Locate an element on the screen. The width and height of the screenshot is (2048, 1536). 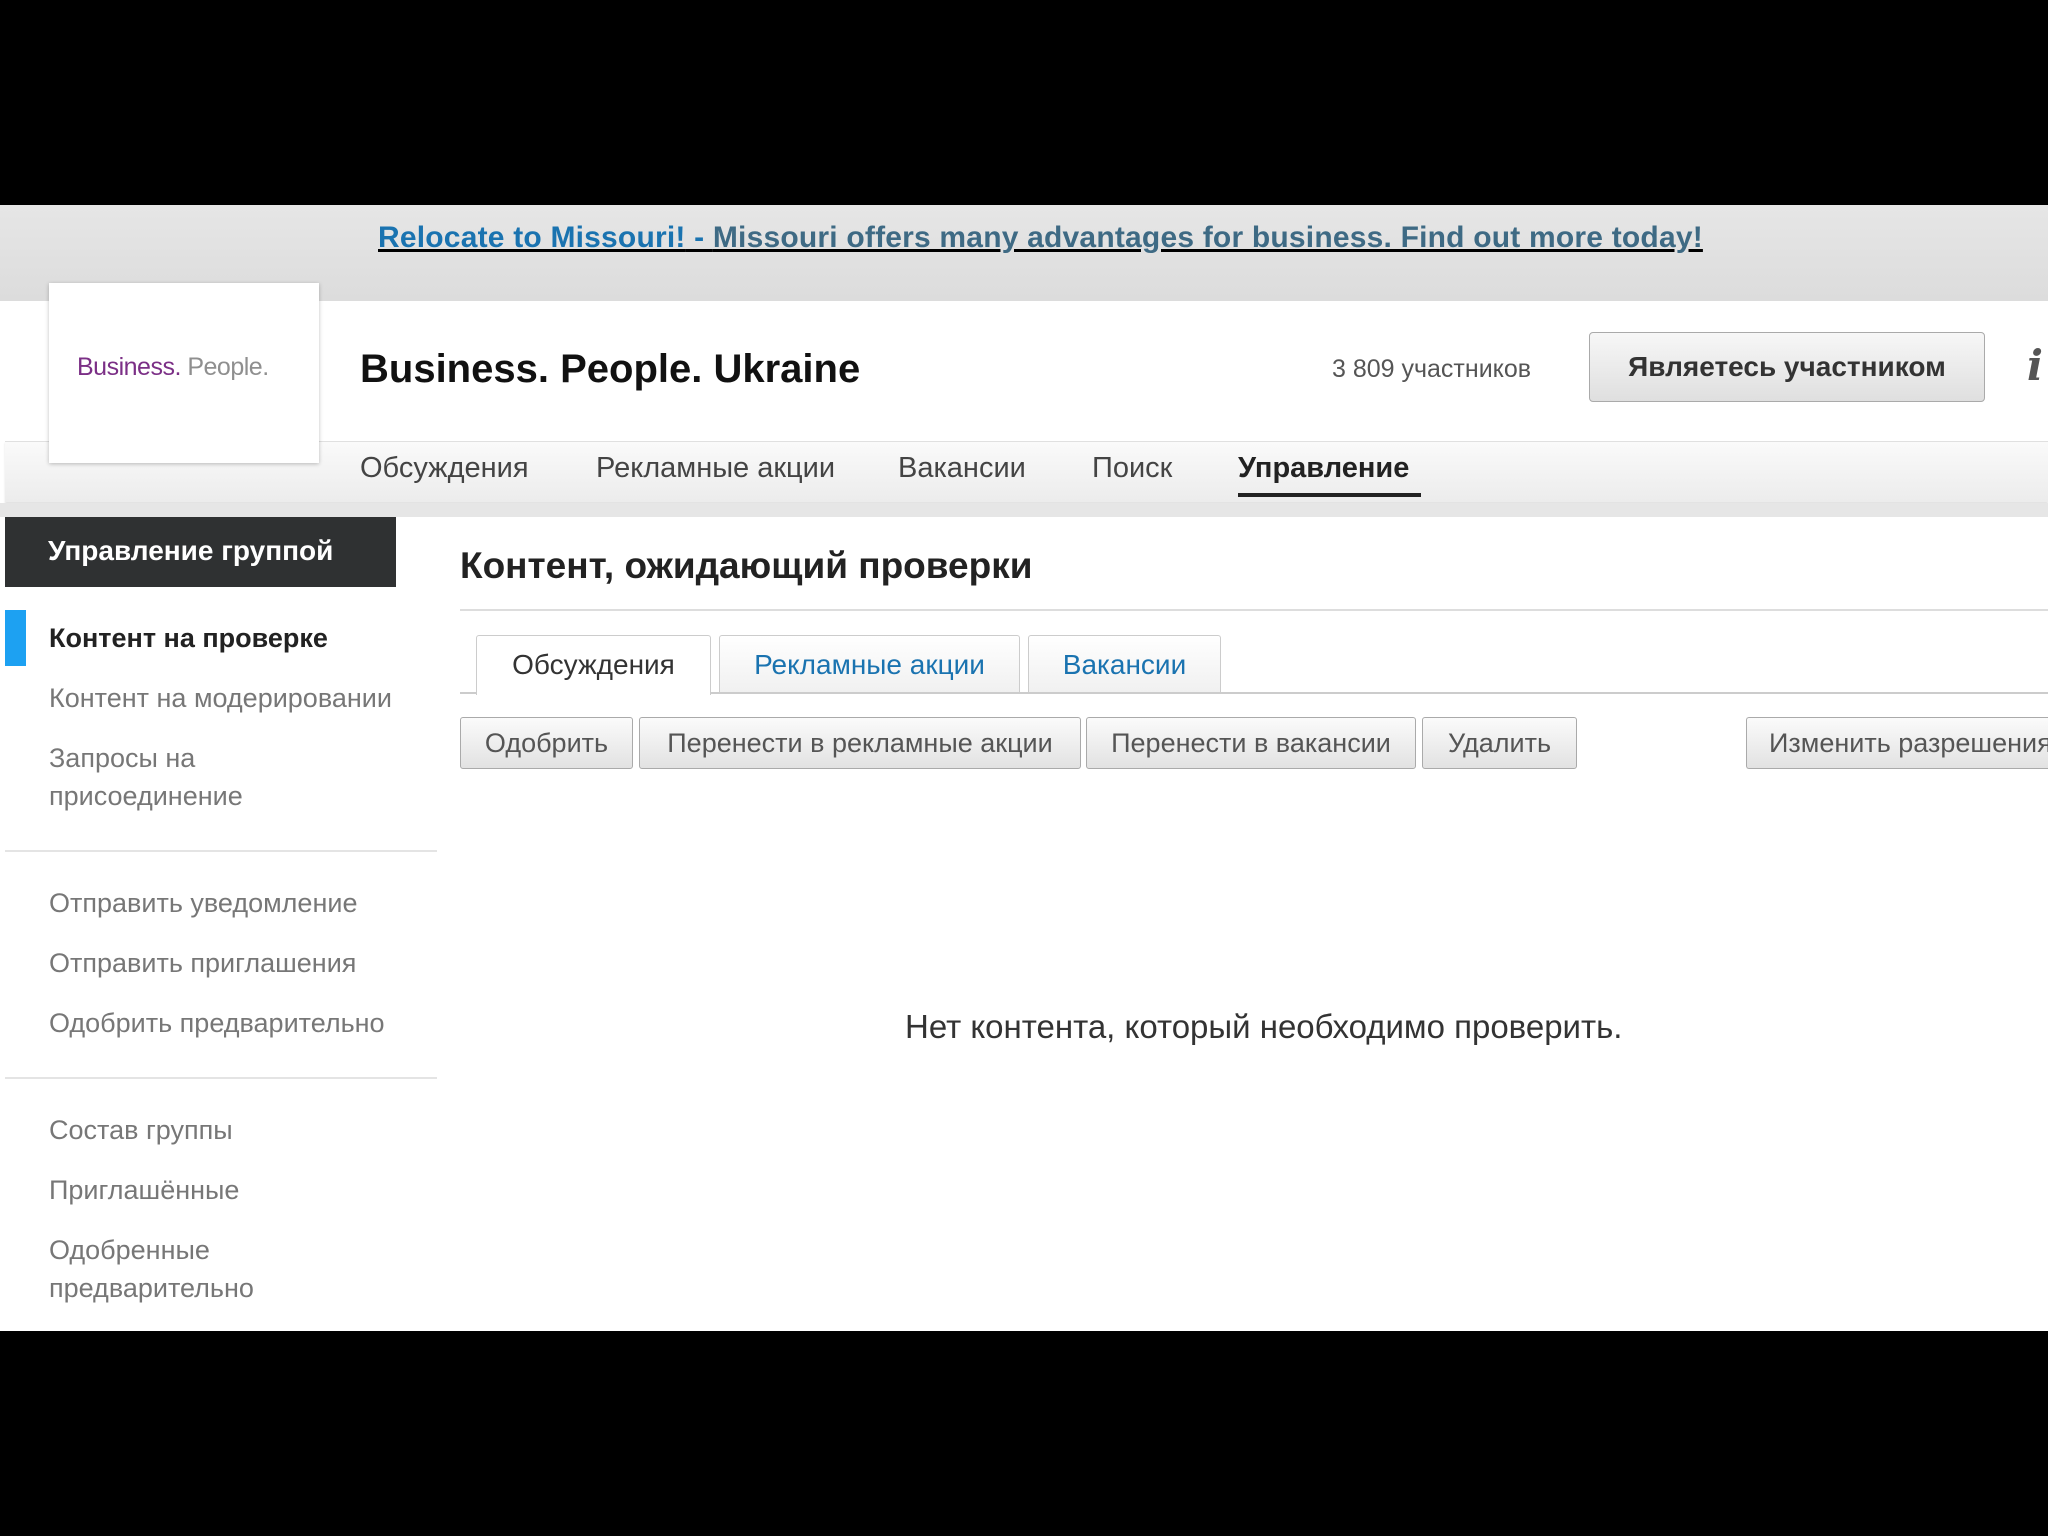
tab-jobs: Вакансии is located at coordinates (1124, 664).